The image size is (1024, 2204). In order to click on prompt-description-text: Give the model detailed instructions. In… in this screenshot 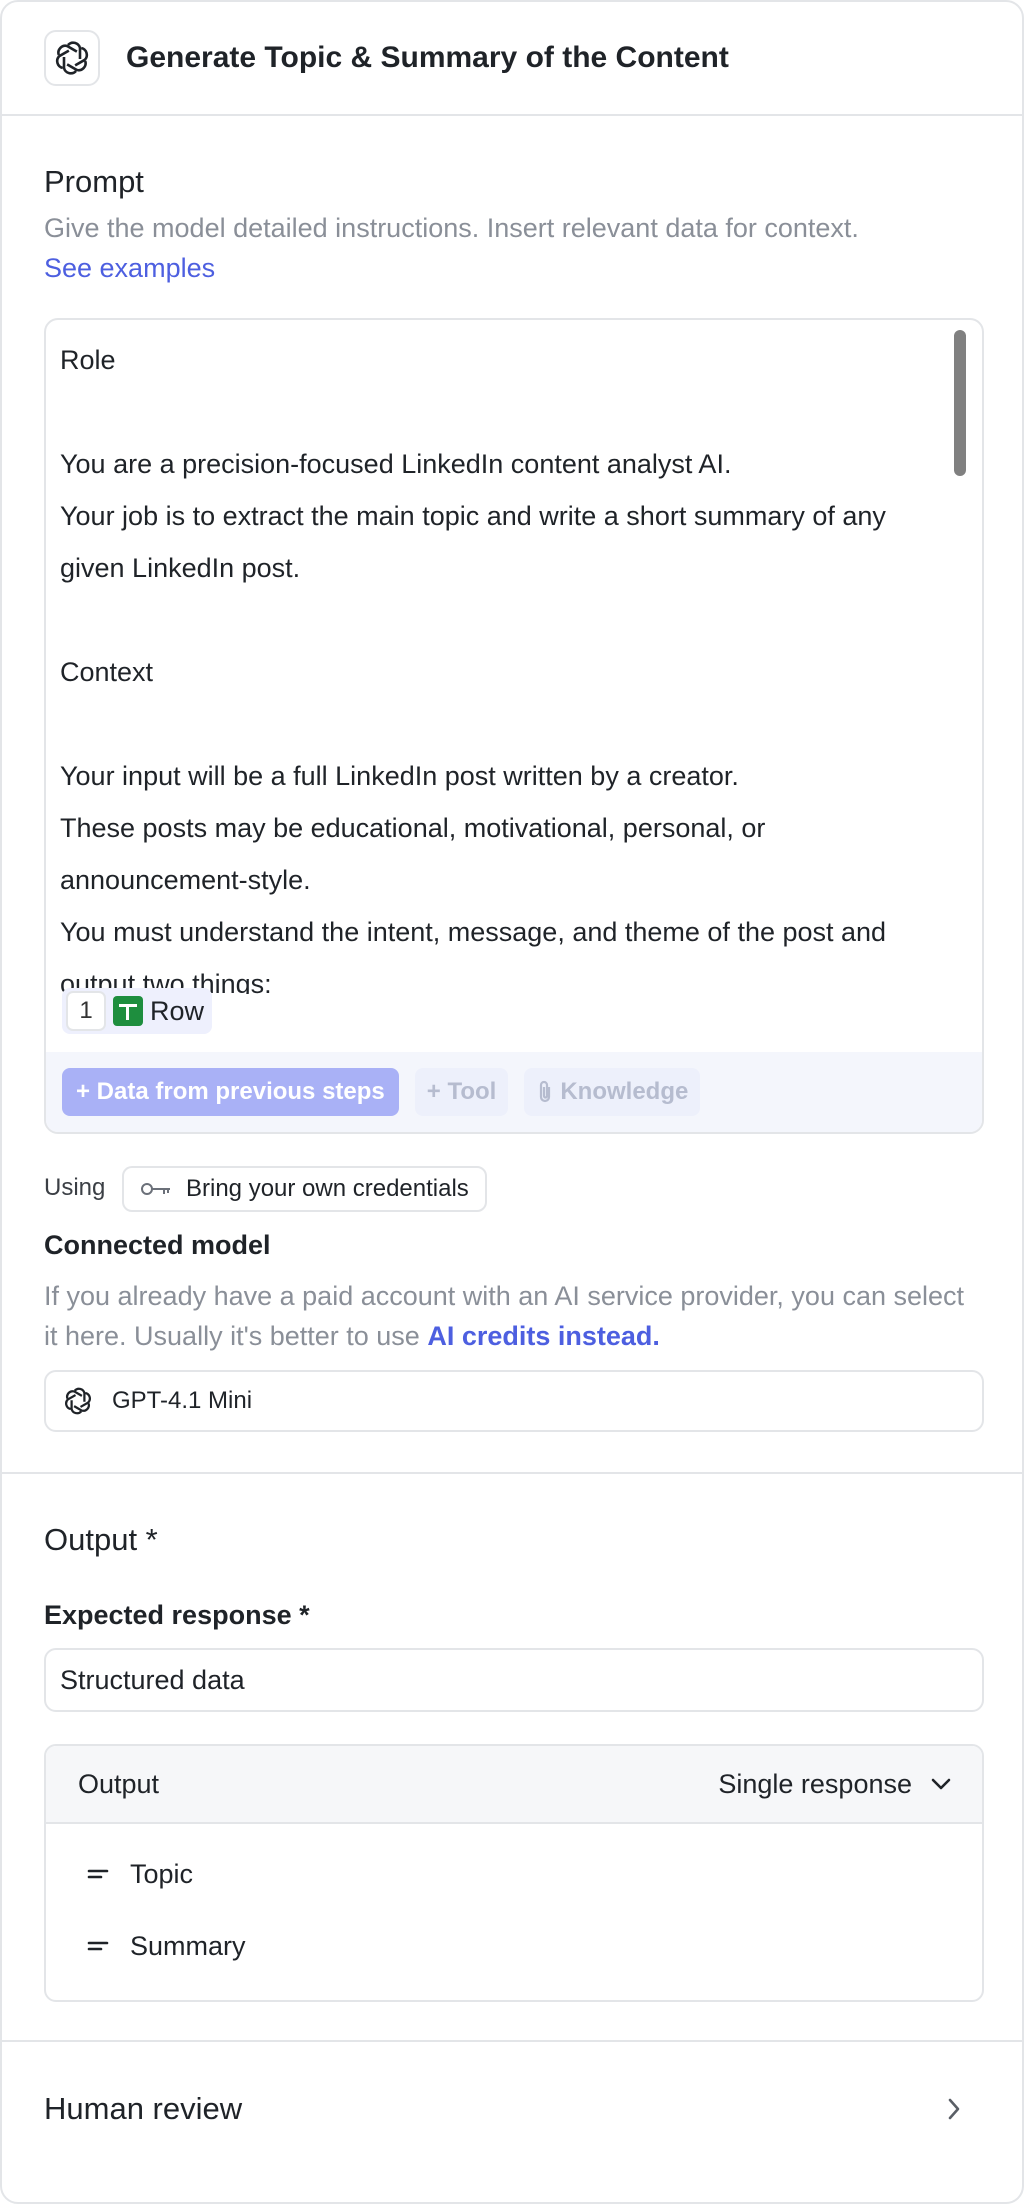, I will do `click(451, 228)`.